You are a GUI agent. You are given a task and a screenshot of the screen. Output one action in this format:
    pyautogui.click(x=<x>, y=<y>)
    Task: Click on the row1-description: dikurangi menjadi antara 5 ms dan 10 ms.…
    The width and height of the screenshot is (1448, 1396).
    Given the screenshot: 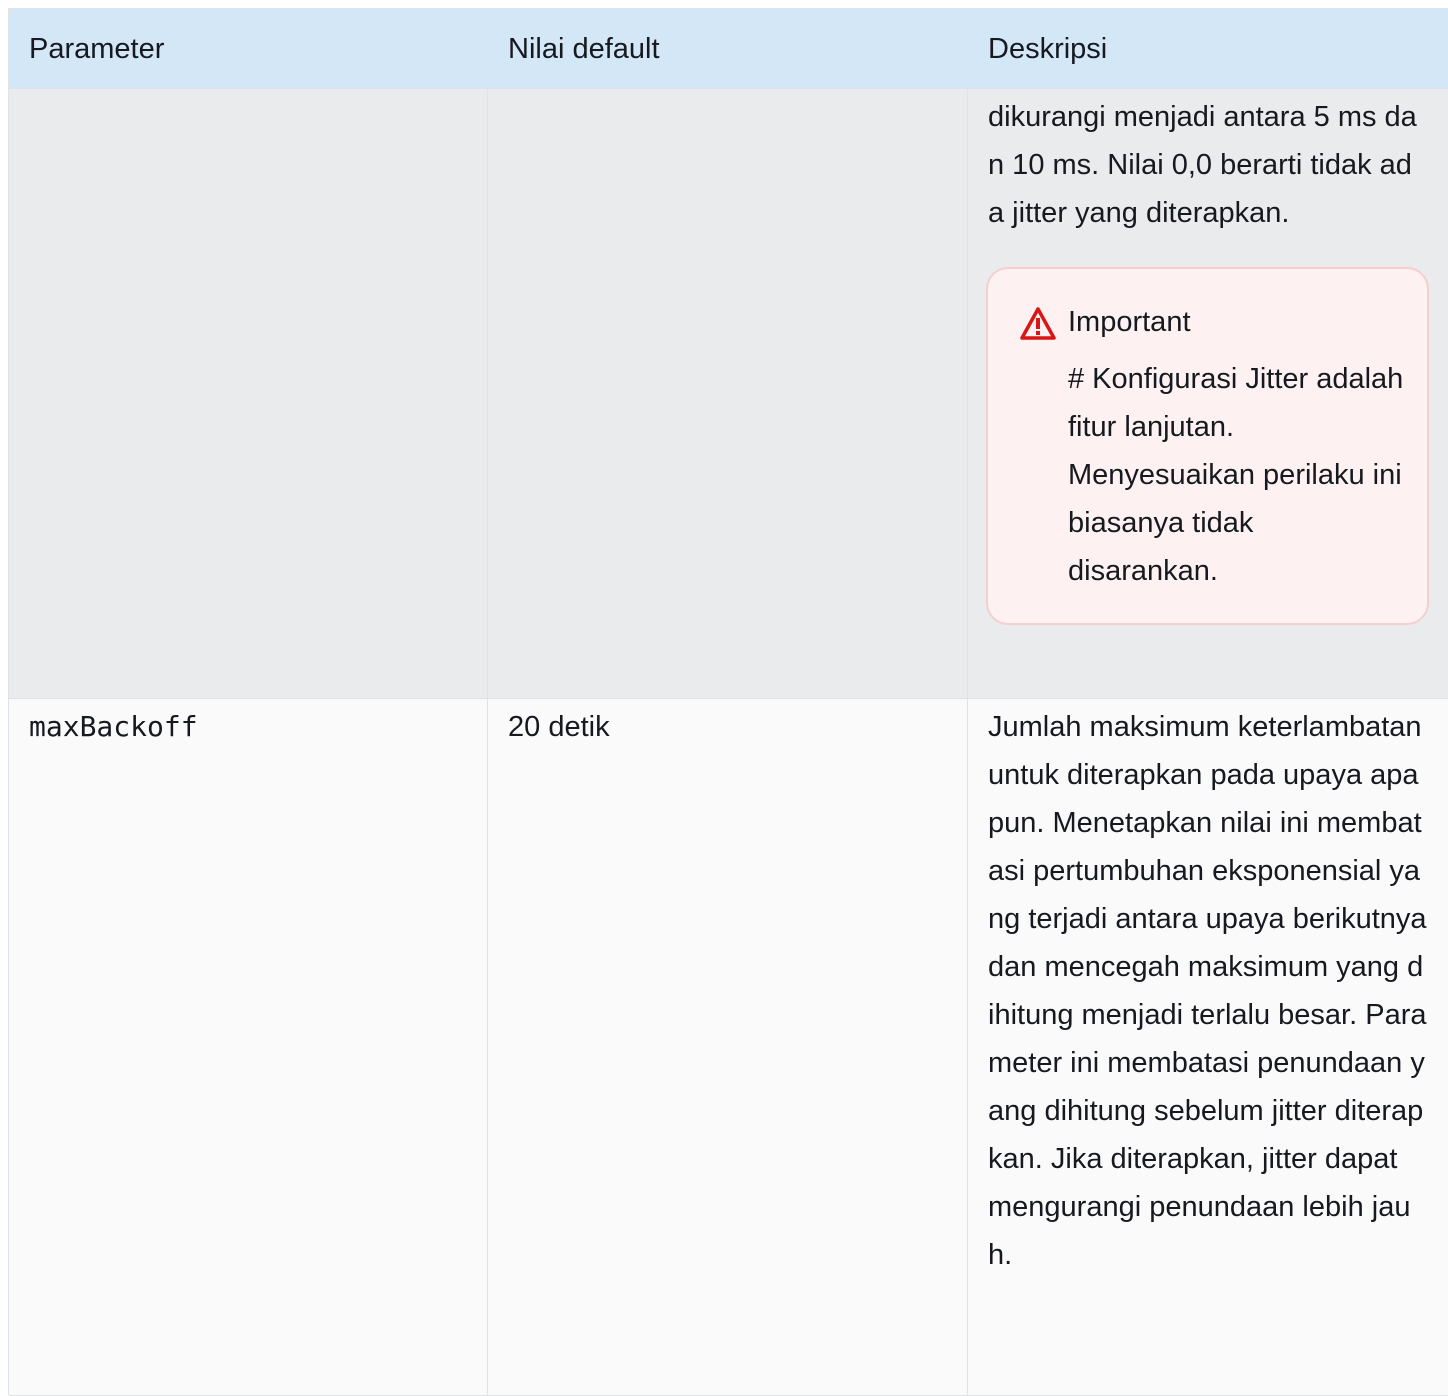 What is the action you would take?
    pyautogui.click(x=1208, y=394)
    